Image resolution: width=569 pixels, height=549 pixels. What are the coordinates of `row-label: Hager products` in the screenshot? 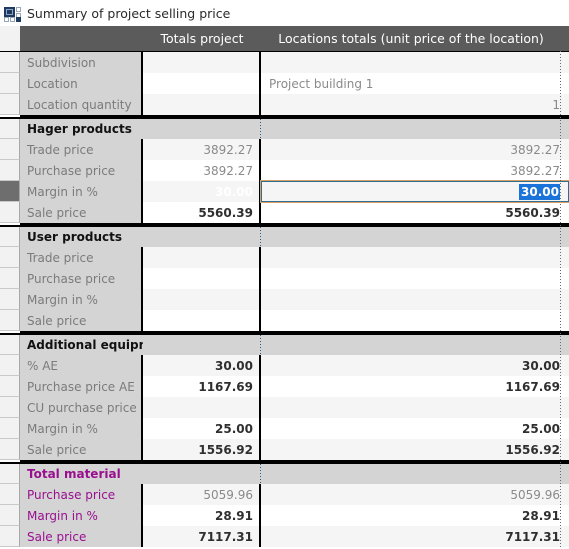 It's located at (81, 129).